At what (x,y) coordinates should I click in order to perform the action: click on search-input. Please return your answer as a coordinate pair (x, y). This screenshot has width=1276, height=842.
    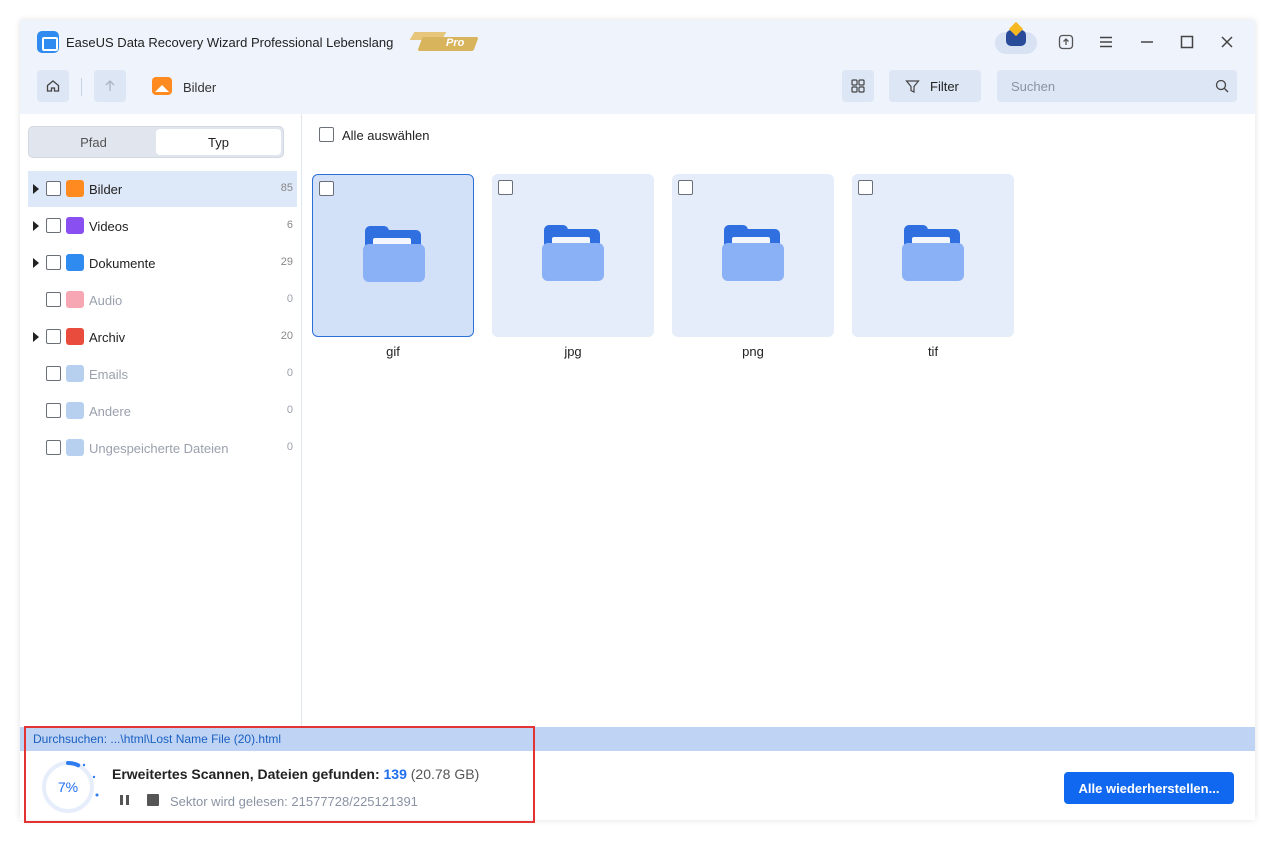
    Looking at the image, I should click on (1102, 86).